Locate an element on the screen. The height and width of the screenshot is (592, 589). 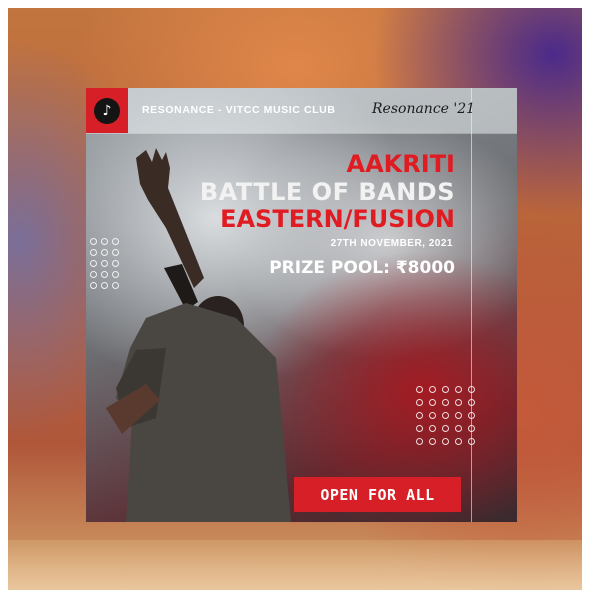
event-title-aakriti: AAKRITI is located at coordinates (400, 164).